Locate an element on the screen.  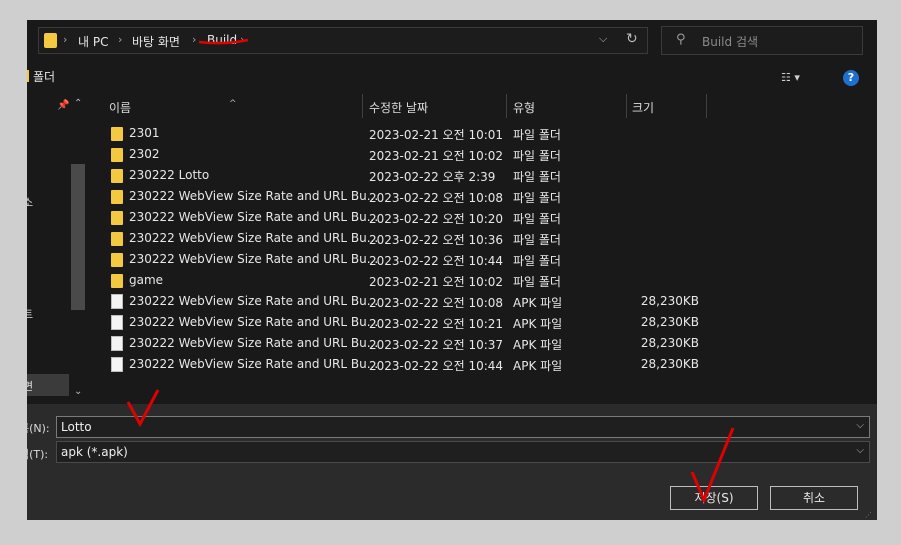
file-modified: 2023-02-22 오전 10:20 is located at coordinates (436, 219).